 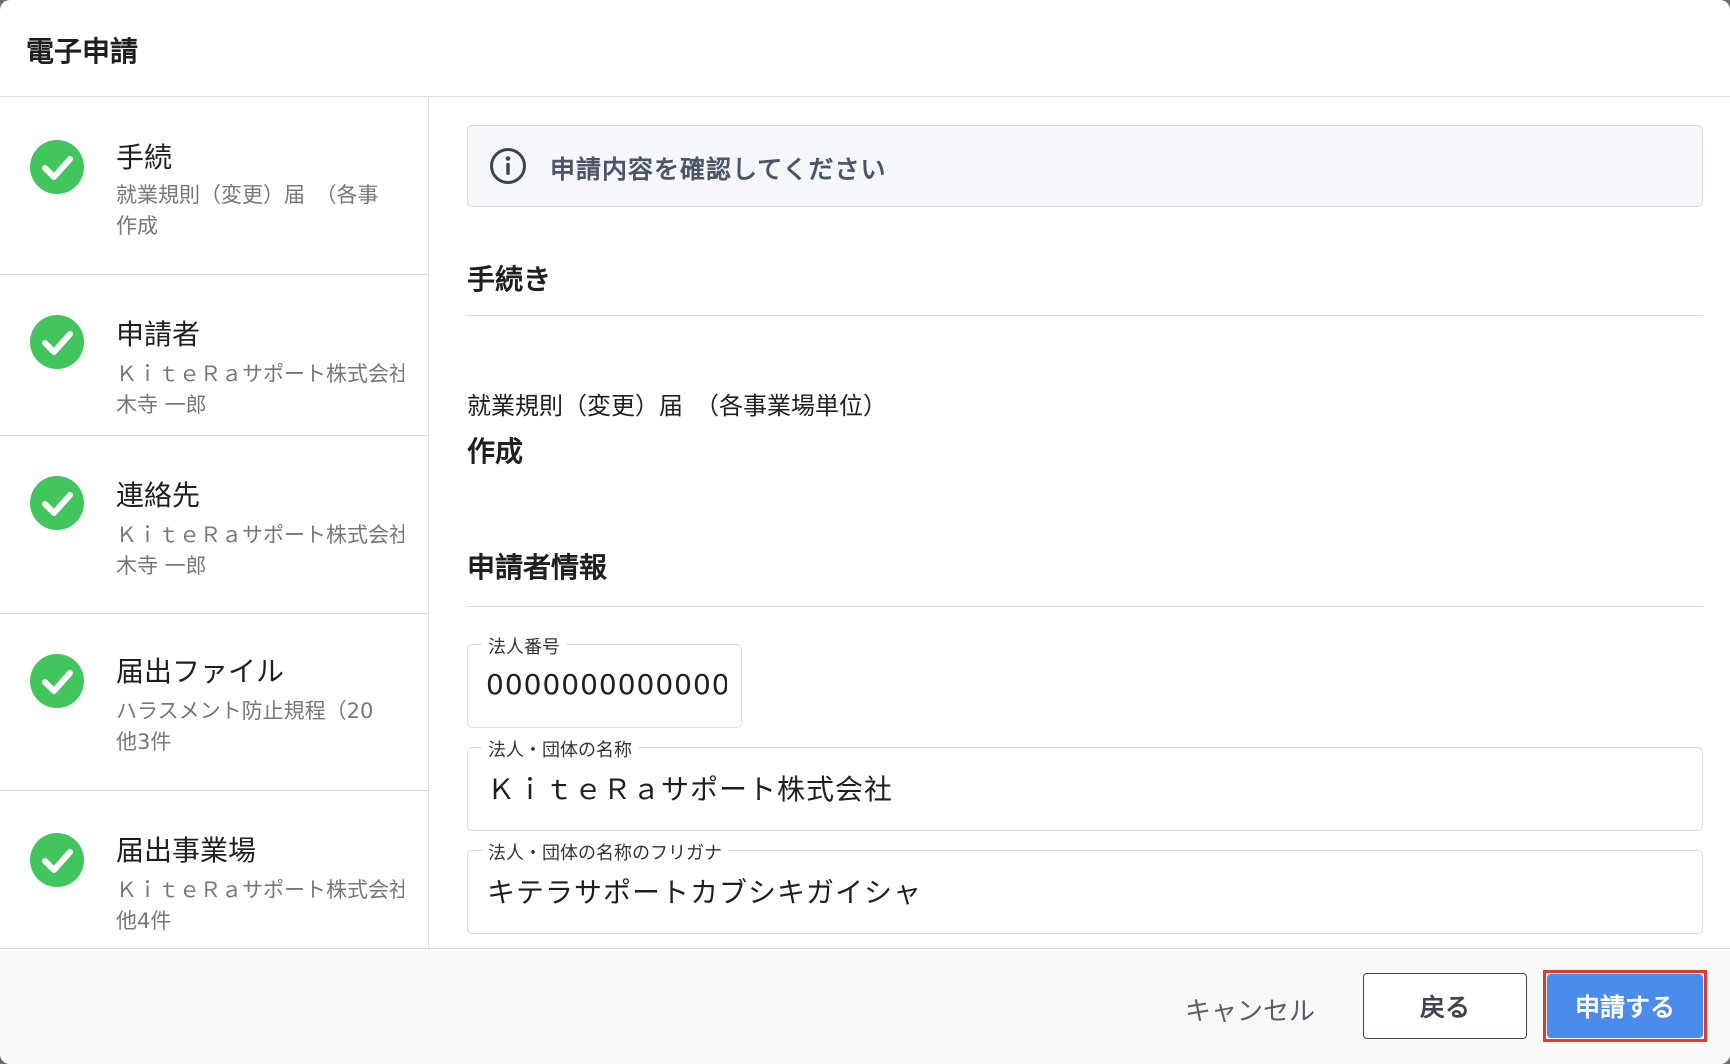 I want to click on step-summary: ＫｉｔｅＲａサポート株式会社 他4件, so click(x=260, y=906).